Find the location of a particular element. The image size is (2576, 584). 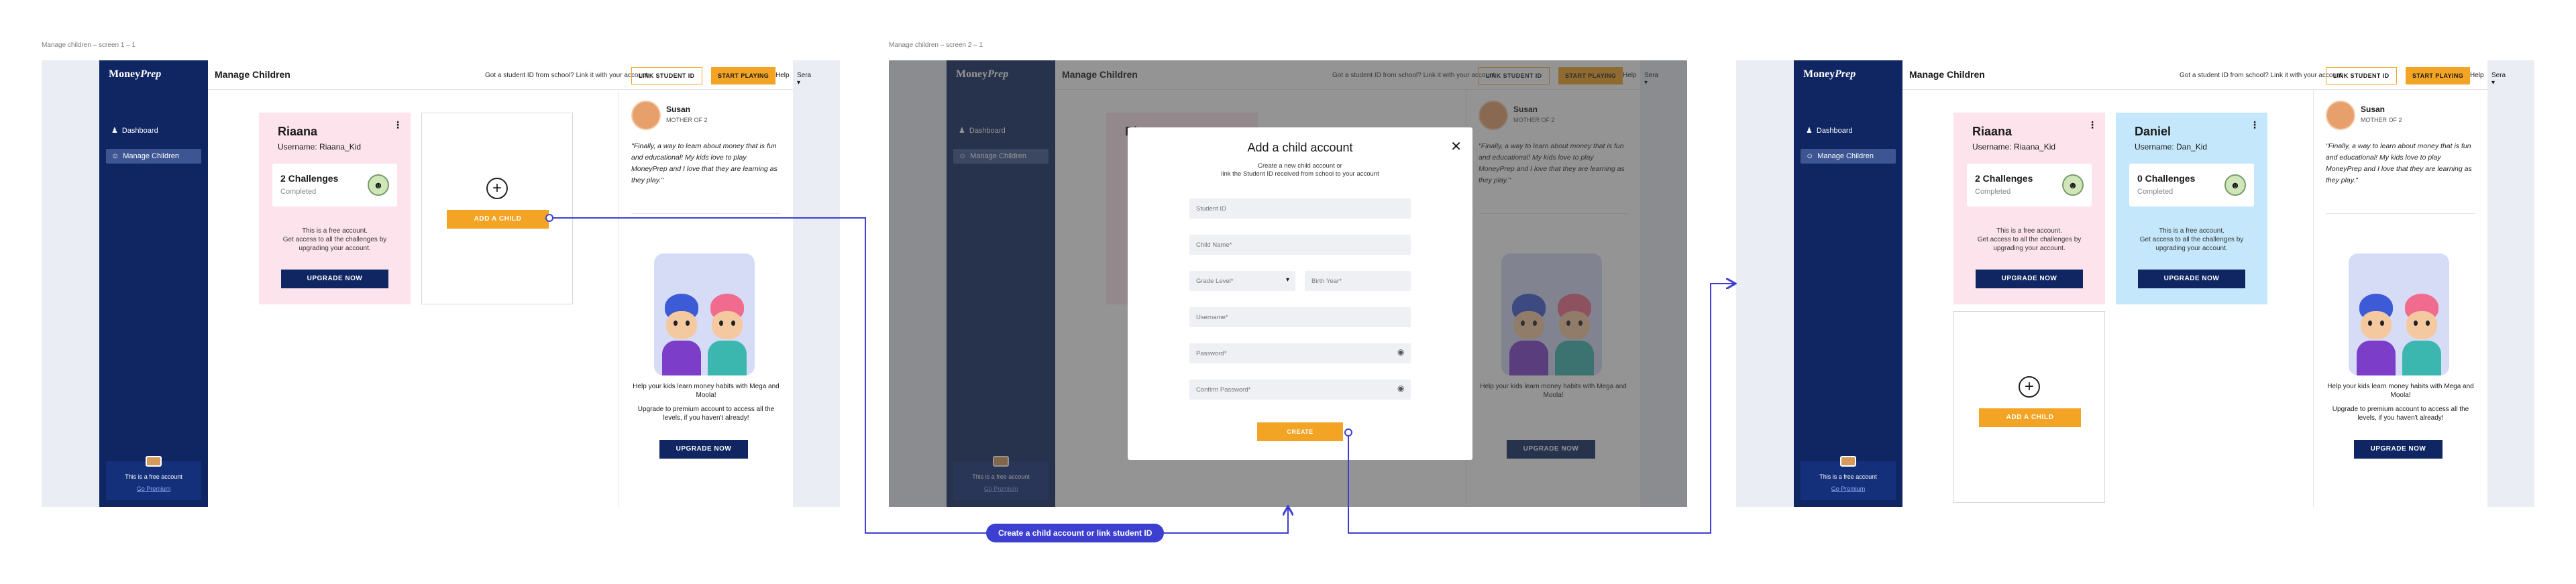

screen-label-2: Manage children – screen 2 – 1 is located at coordinates (936, 45).